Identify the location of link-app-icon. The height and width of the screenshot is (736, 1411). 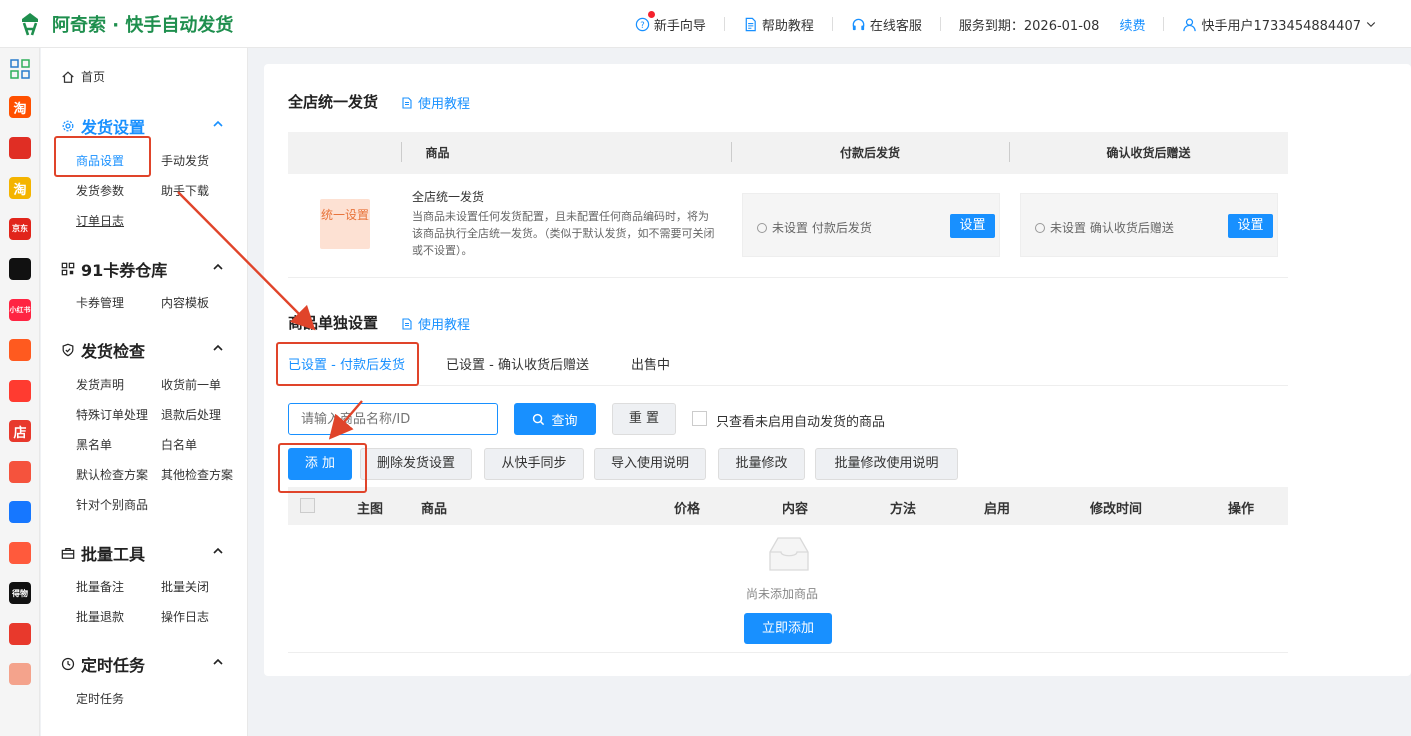
(20, 512).